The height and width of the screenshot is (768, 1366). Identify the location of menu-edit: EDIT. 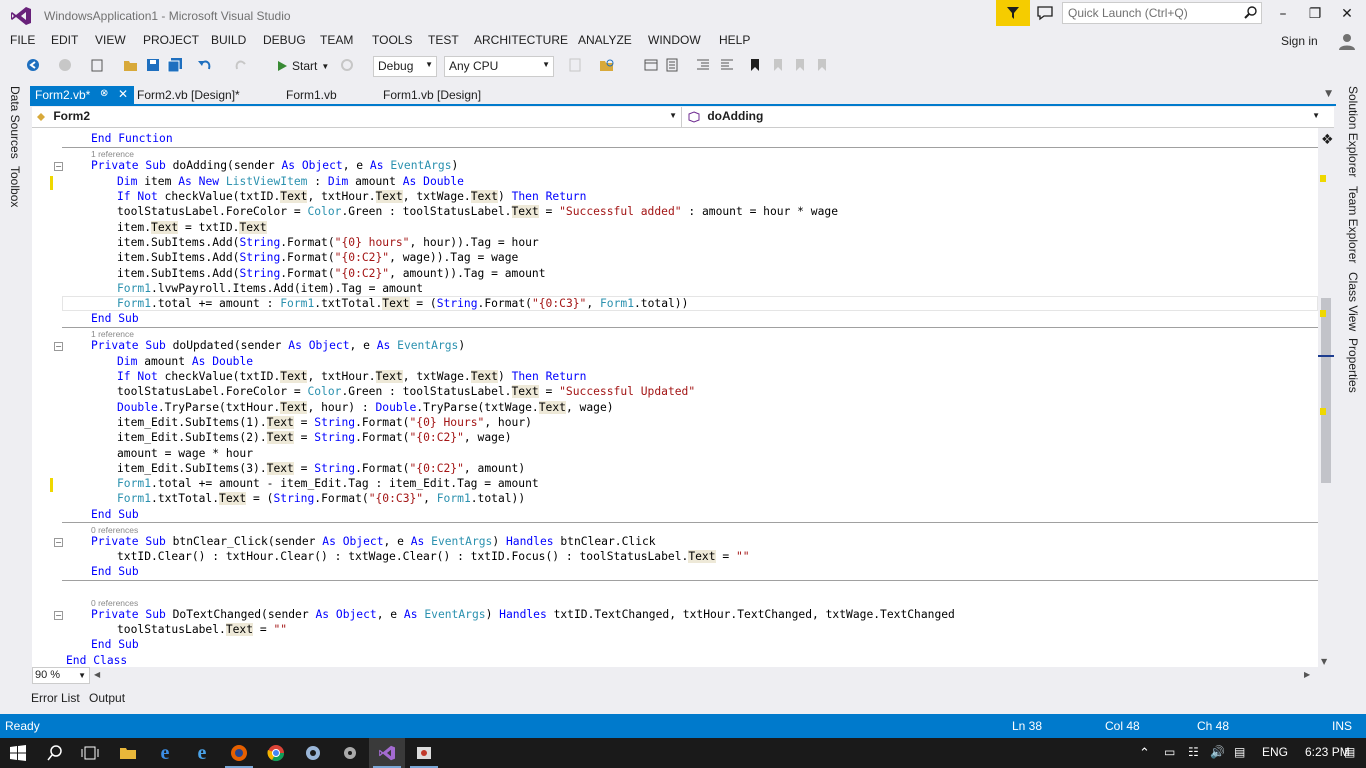
(64, 40).